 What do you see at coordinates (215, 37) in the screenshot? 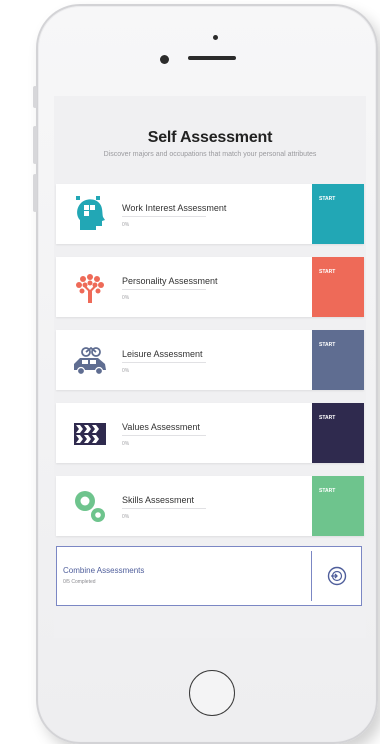
I see `camera-dot` at bounding box center [215, 37].